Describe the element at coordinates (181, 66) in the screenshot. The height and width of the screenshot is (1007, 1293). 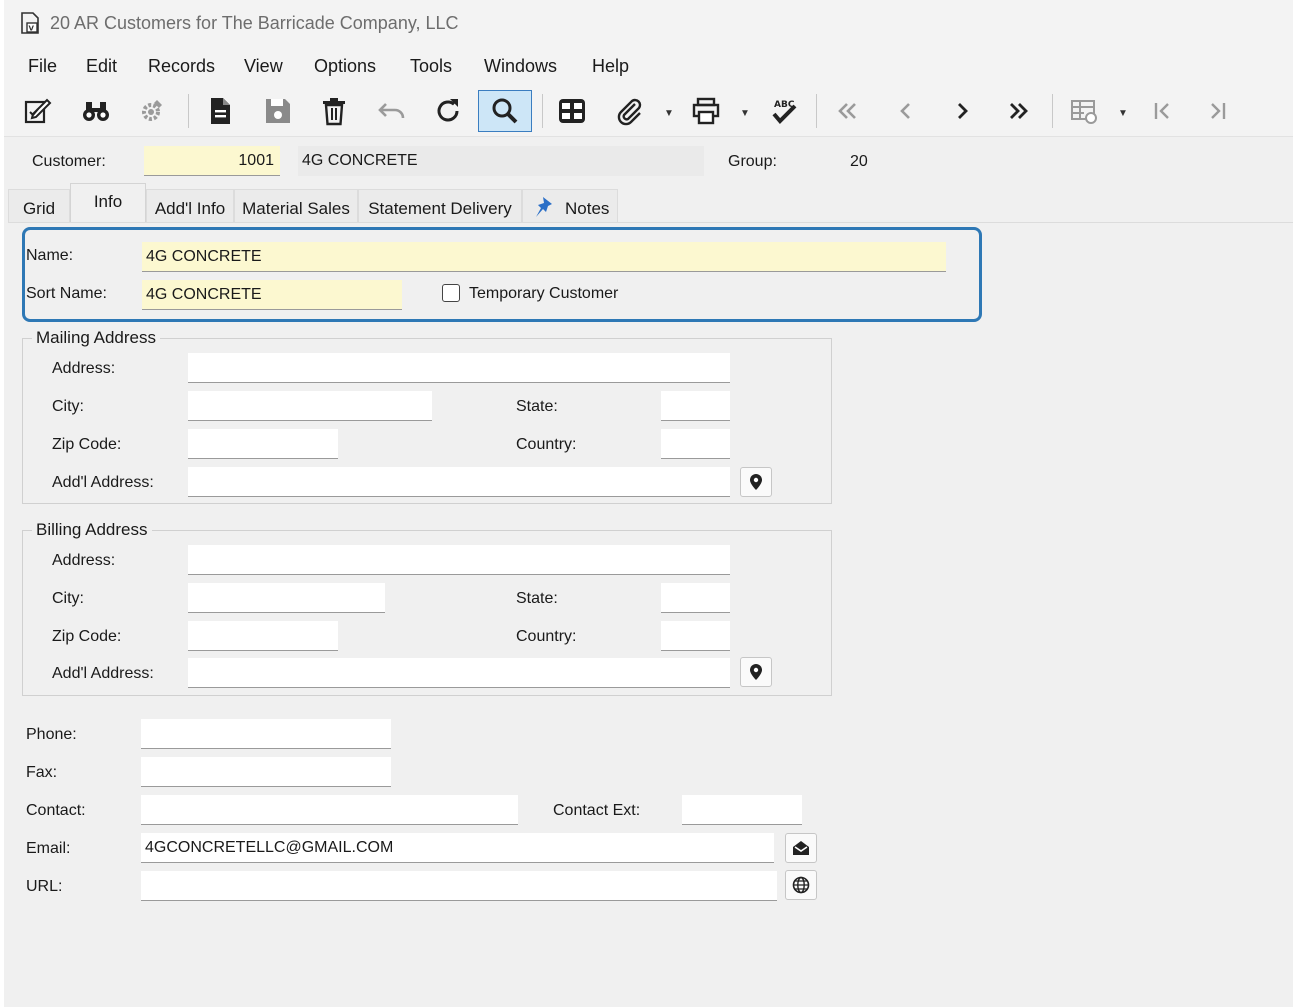
I see `menu-records: Records` at that location.